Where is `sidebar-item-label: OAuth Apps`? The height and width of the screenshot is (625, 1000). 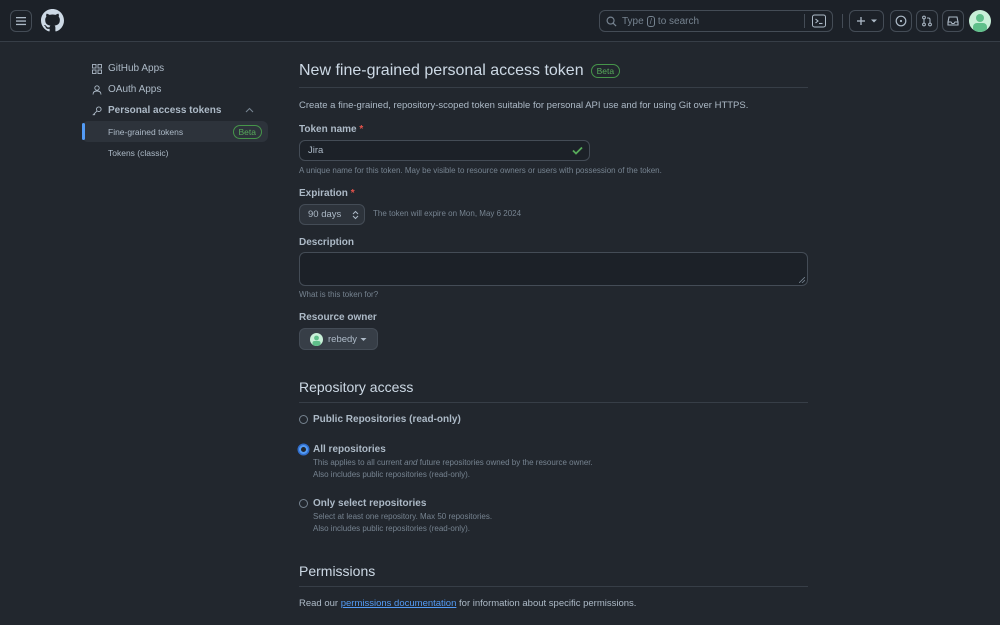
sidebar-item-label: OAuth Apps is located at coordinates (135, 89).